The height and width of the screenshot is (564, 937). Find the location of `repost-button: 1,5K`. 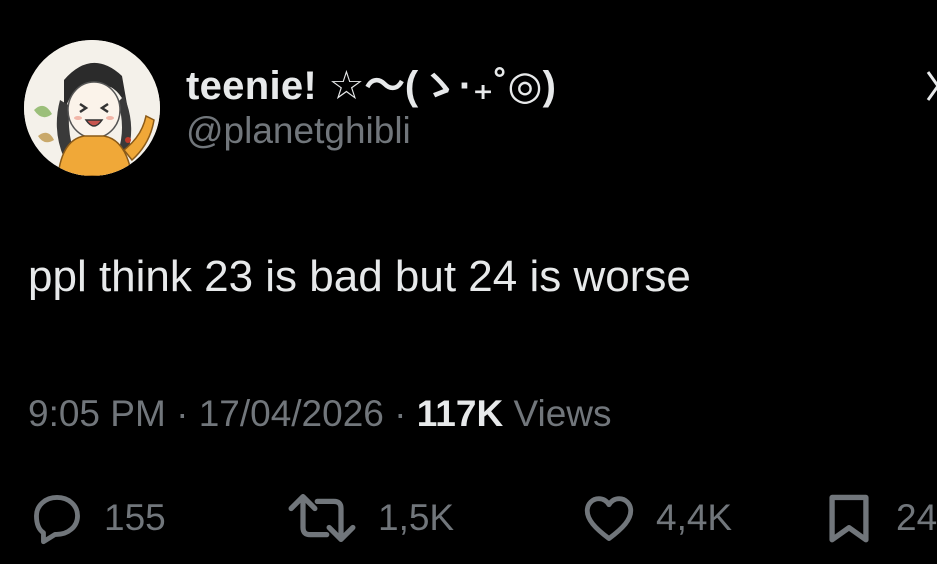

repost-button: 1,5K is located at coordinates (369, 518).